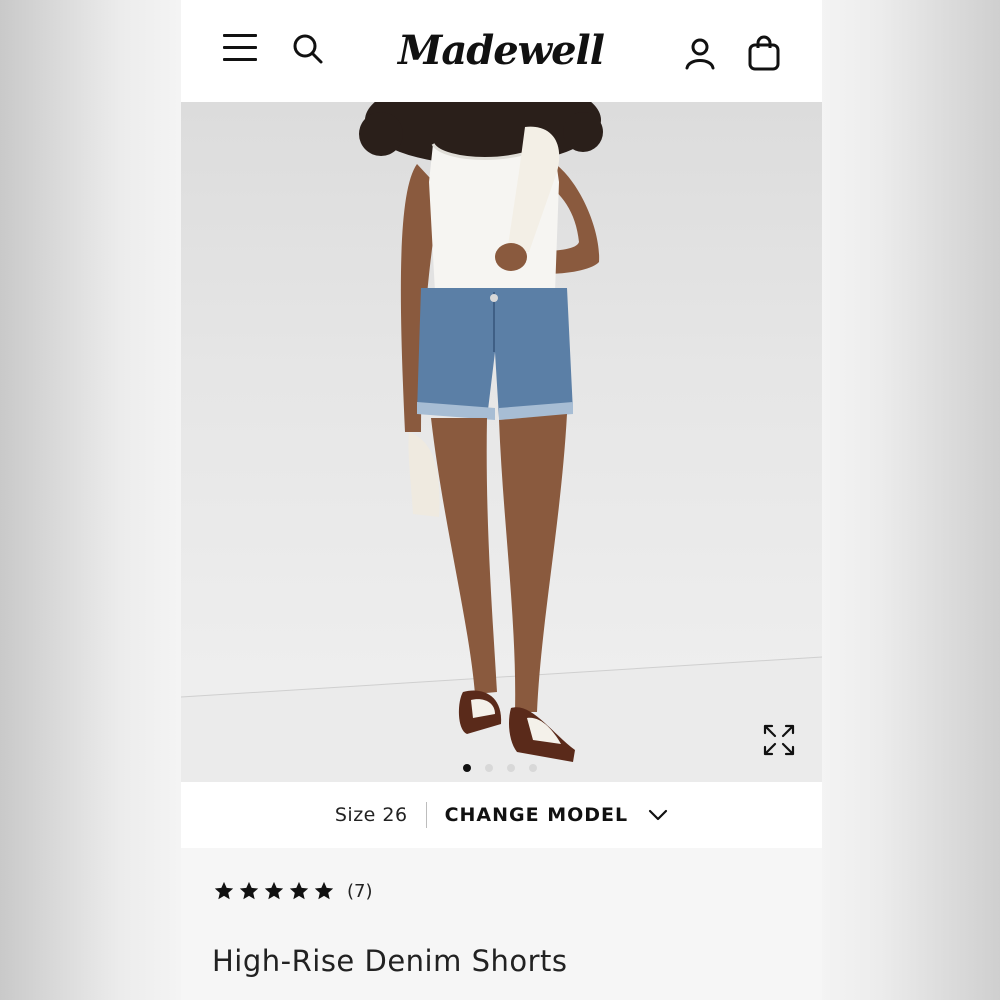 This screenshot has width=1000, height=1000. I want to click on model-size-bar: Size 26 CHANGE MODEL, so click(501, 815).